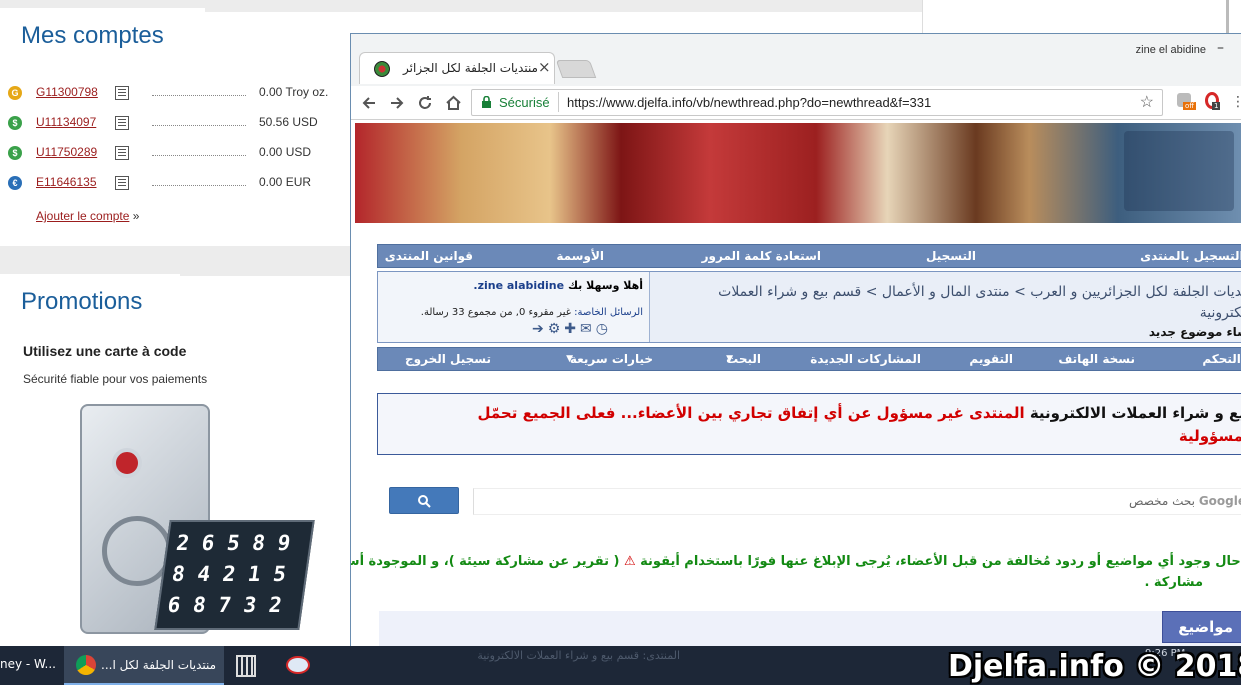  What do you see at coordinates (115, 379) in the screenshot?
I see `promo-text: Sécurité fiable pour vos paiements` at bounding box center [115, 379].